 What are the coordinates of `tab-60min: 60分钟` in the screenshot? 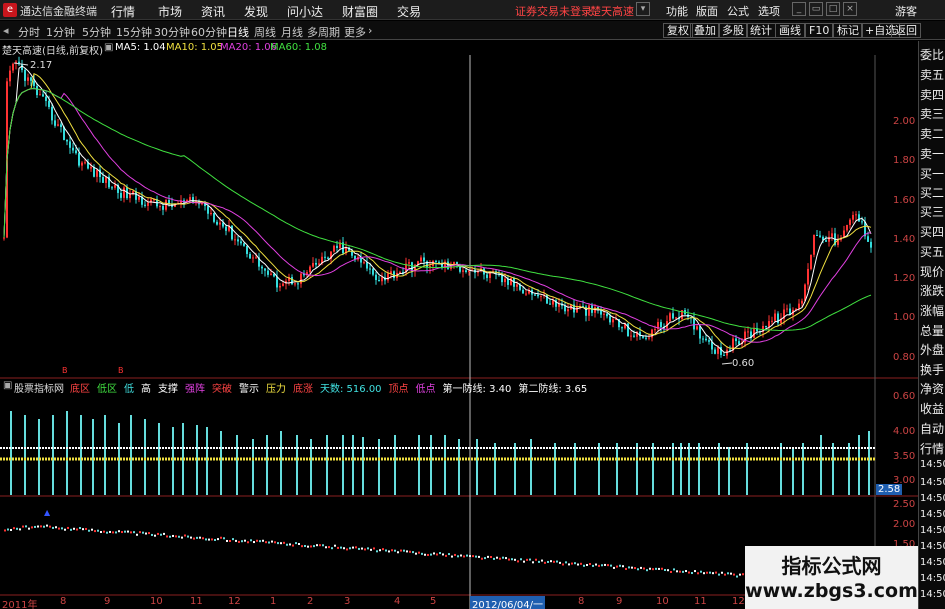 It's located at (209, 32).